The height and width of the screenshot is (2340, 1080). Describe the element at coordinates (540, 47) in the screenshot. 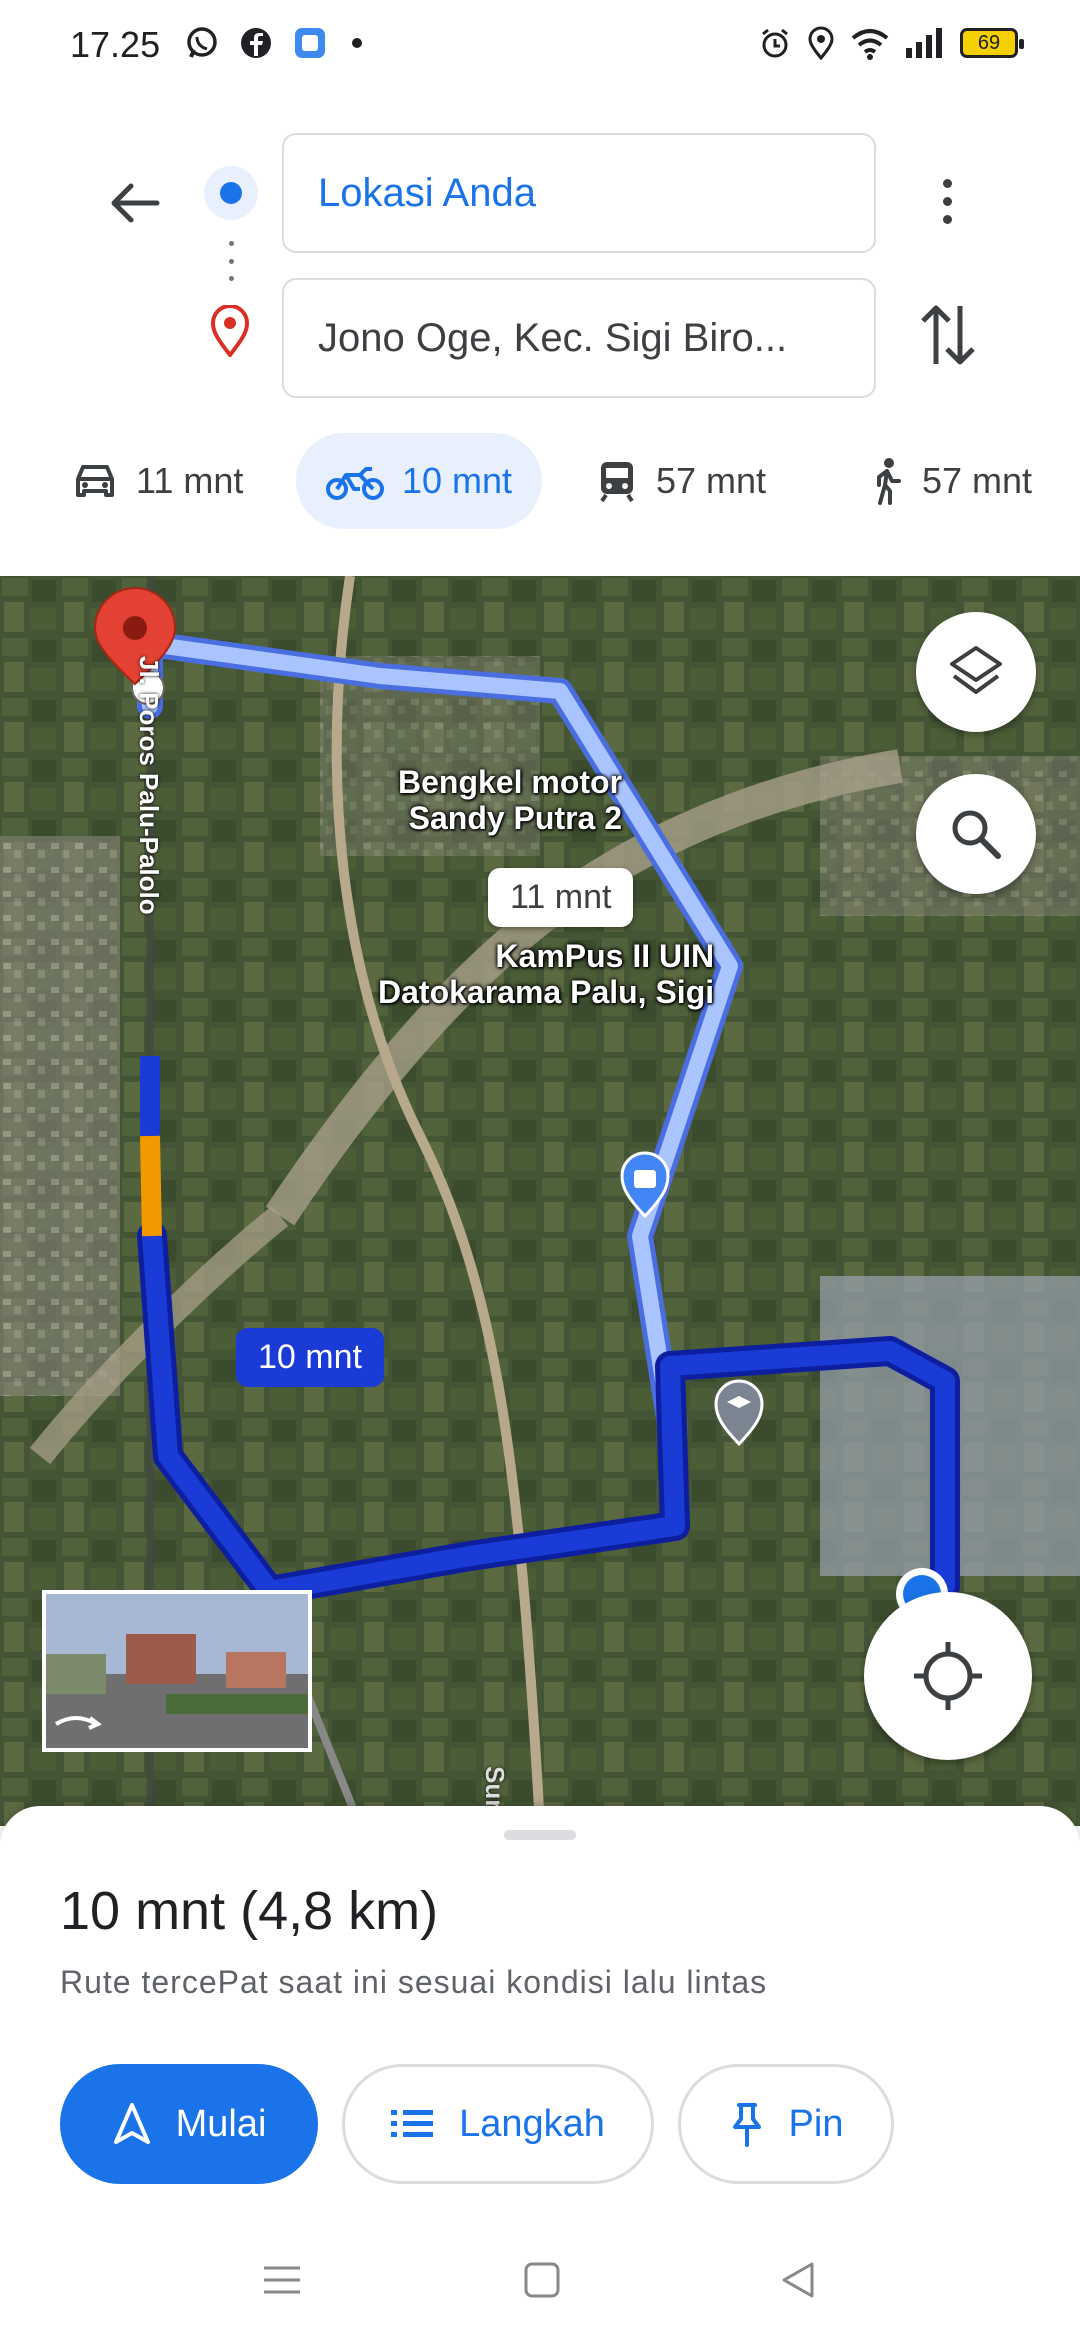

I see `status-bar: 17.25 69` at that location.